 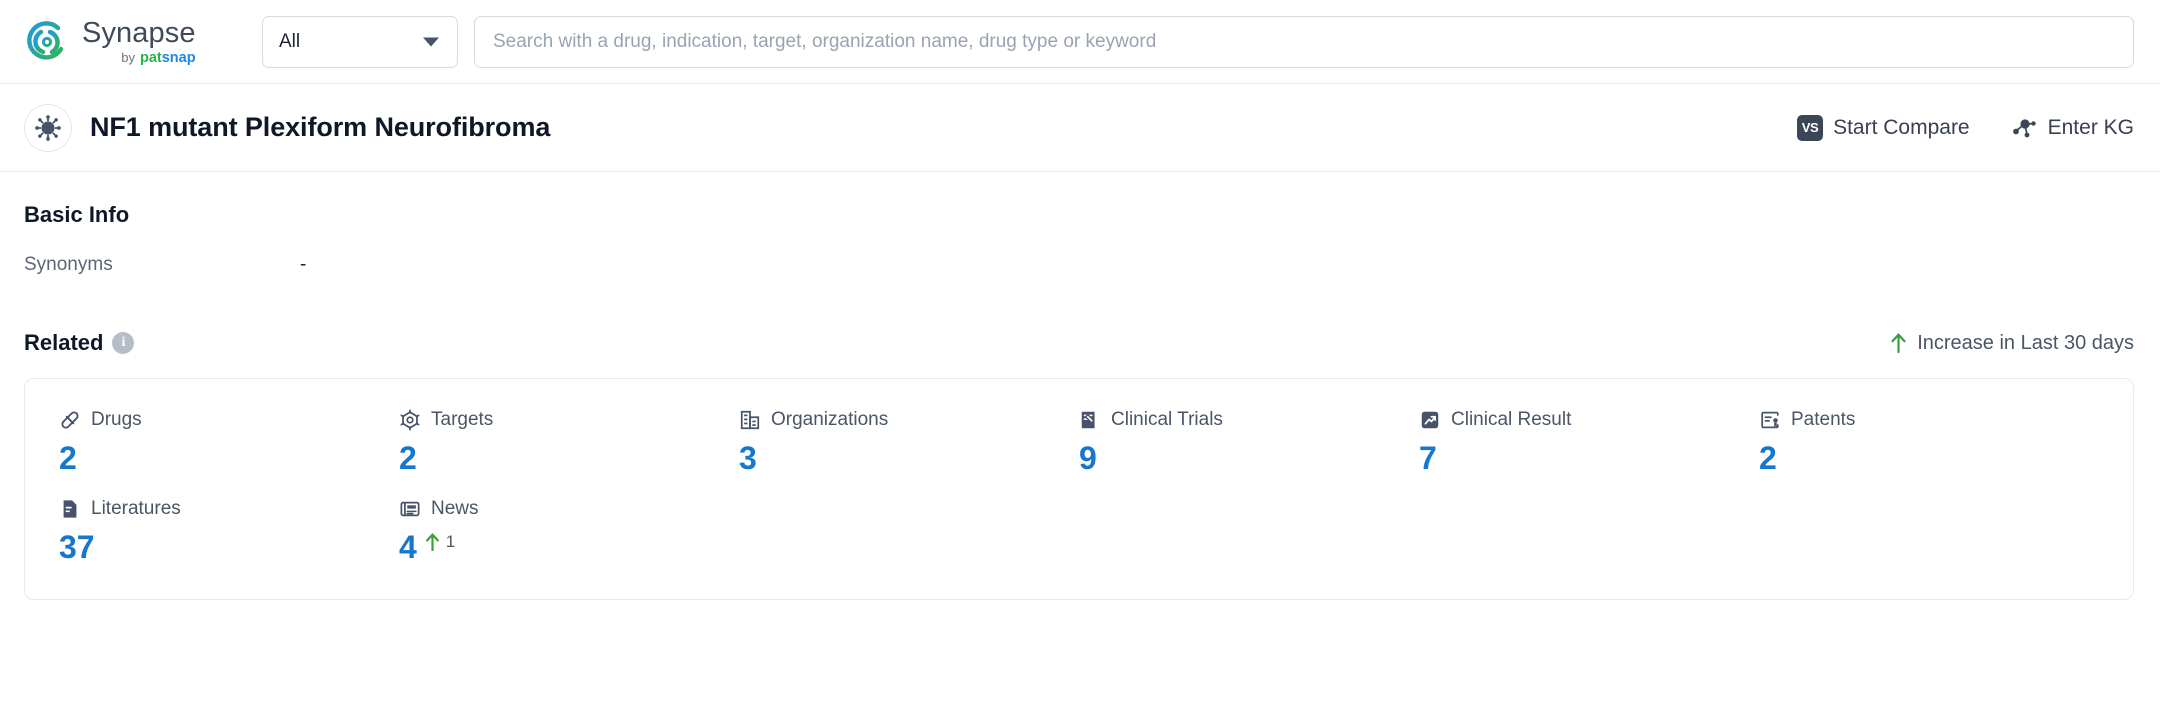 I want to click on stat-clinical-trials: Clinical Trials 9, so click(x=1249, y=442).